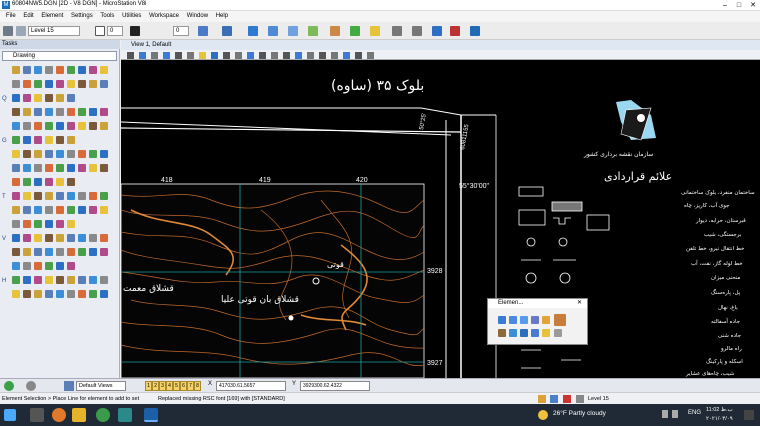 The height and width of the screenshot is (426, 760). What do you see at coordinates (148, 386) in the screenshot?
I see `view-button-1: 1` at bounding box center [148, 386].